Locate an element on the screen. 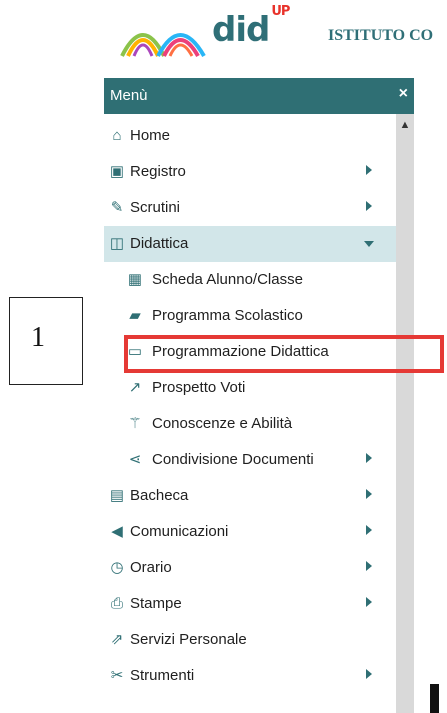 The height and width of the screenshot is (713, 447). page-number-box is located at coordinates (46, 341).